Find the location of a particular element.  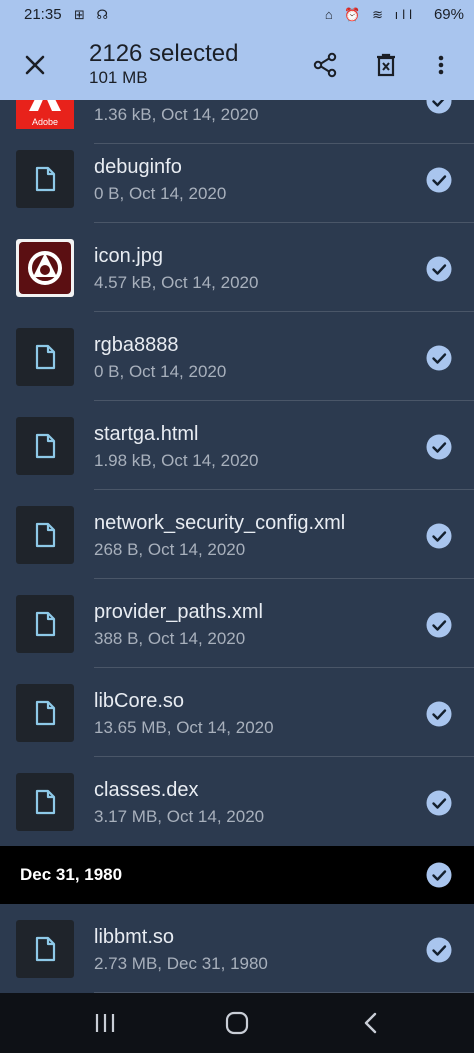

file-row: startga.html 1.98 kB, Oct 14, 2020 is located at coordinates (237, 445).